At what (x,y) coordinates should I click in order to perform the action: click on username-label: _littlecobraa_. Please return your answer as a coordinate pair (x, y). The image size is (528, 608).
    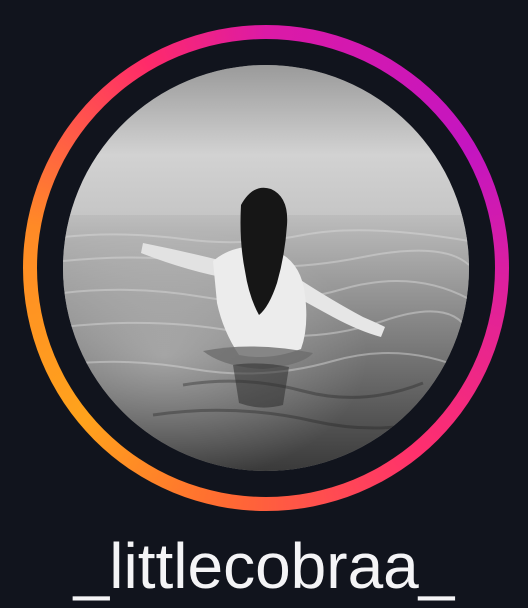
    Looking at the image, I should click on (264, 566).